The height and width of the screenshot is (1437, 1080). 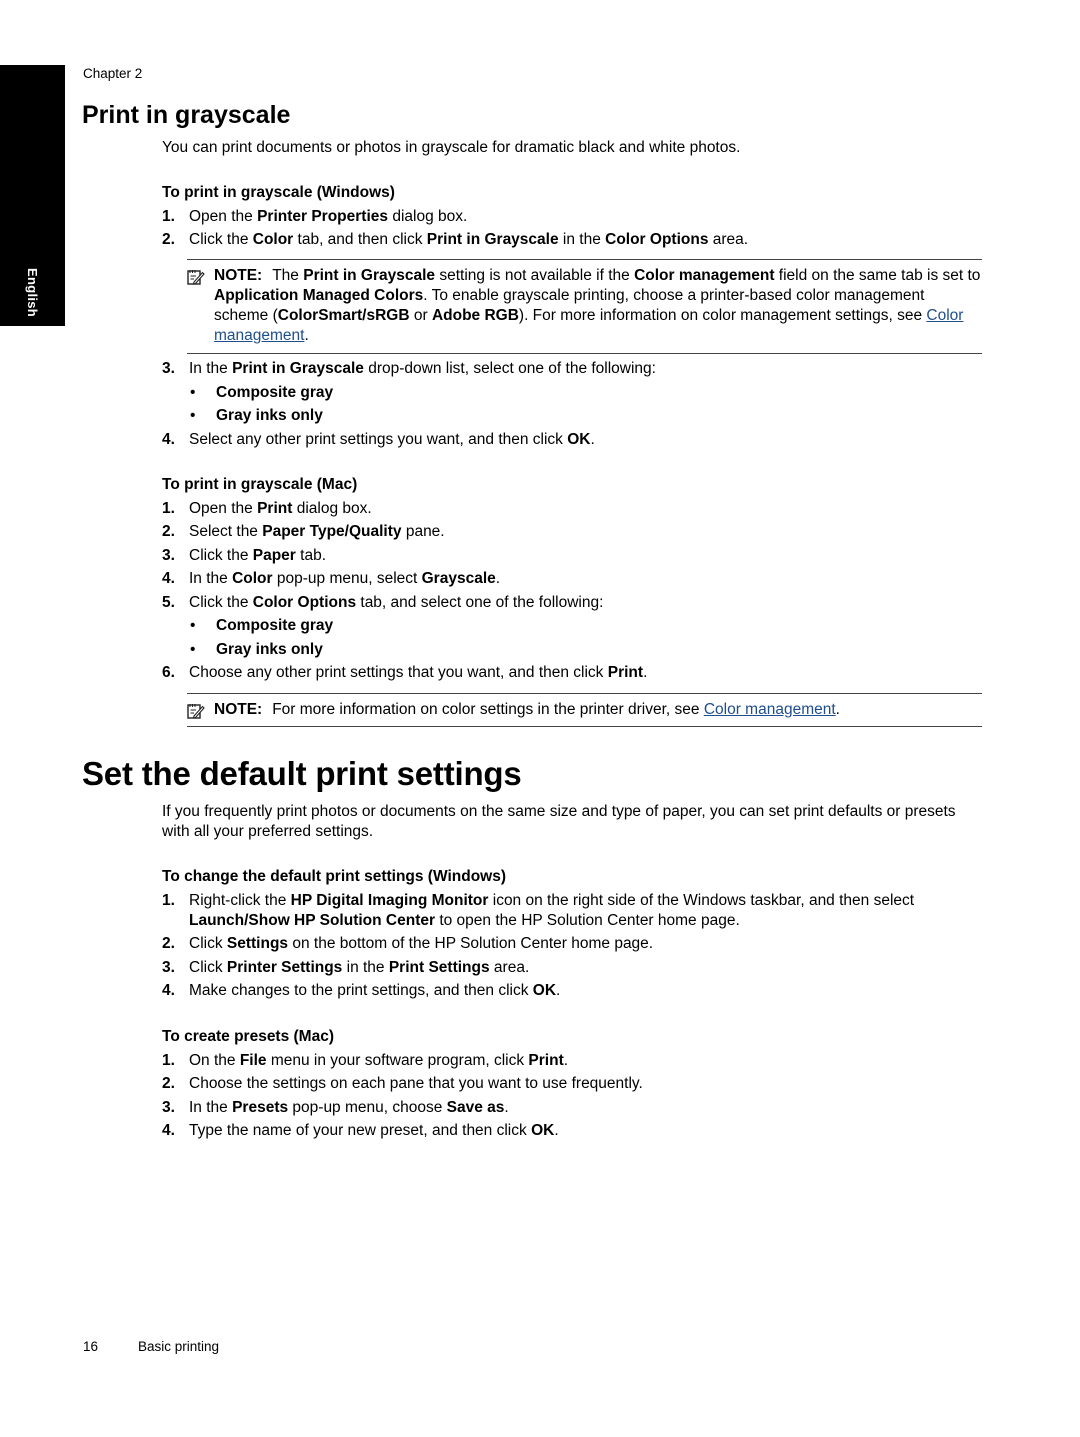 I want to click on note-label: NOTE:, so click(x=238, y=275).